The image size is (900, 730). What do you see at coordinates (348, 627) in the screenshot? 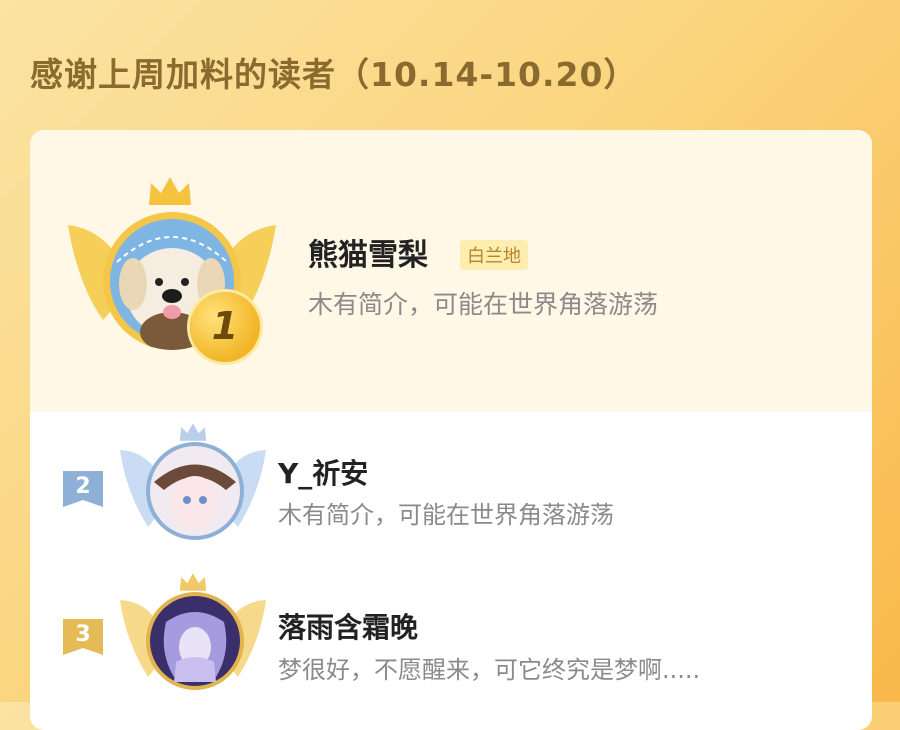
I see `reader-name: 落雨含霜晚` at bounding box center [348, 627].